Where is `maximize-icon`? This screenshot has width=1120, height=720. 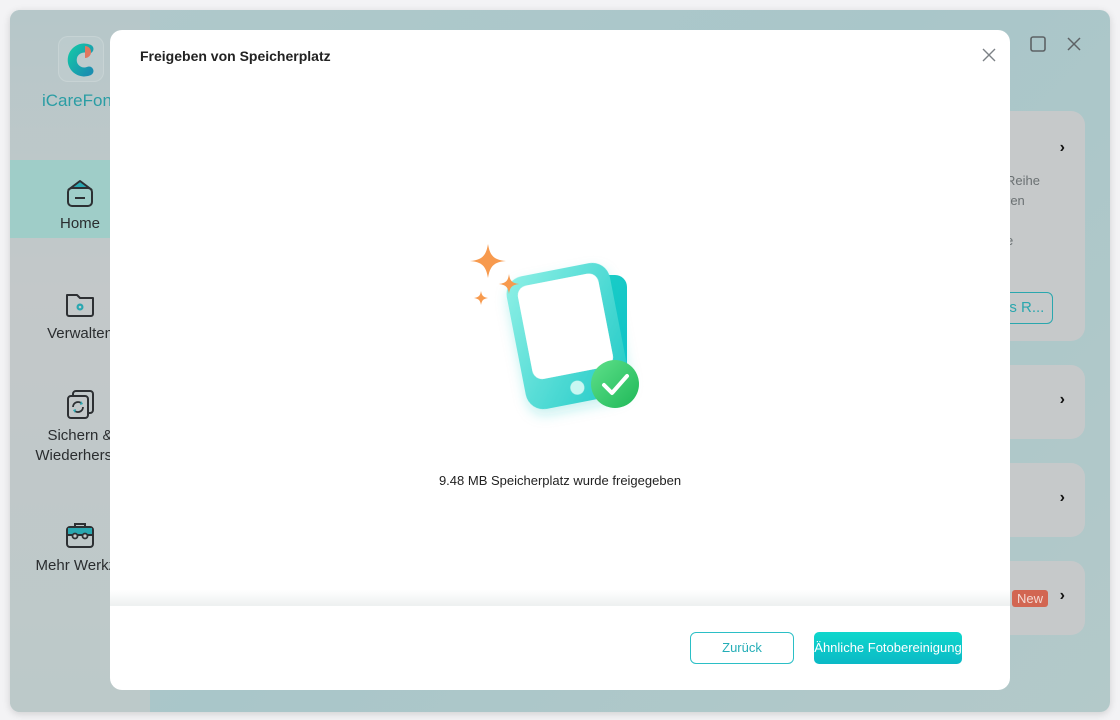 maximize-icon is located at coordinates (1038, 44).